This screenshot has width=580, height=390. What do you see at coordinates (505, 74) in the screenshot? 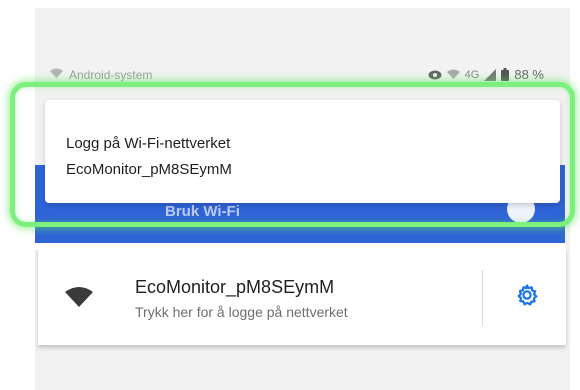
I see `battery-icon` at bounding box center [505, 74].